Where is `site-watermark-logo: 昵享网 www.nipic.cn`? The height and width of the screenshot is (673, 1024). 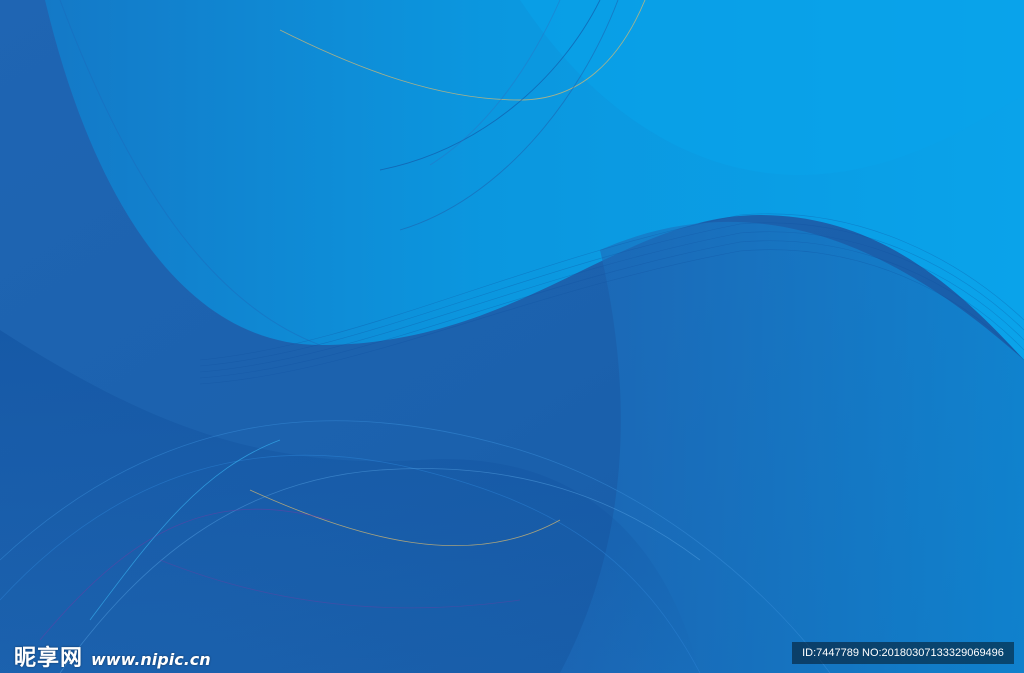 site-watermark-logo: 昵享网 www.nipic.cn is located at coordinates (112, 656).